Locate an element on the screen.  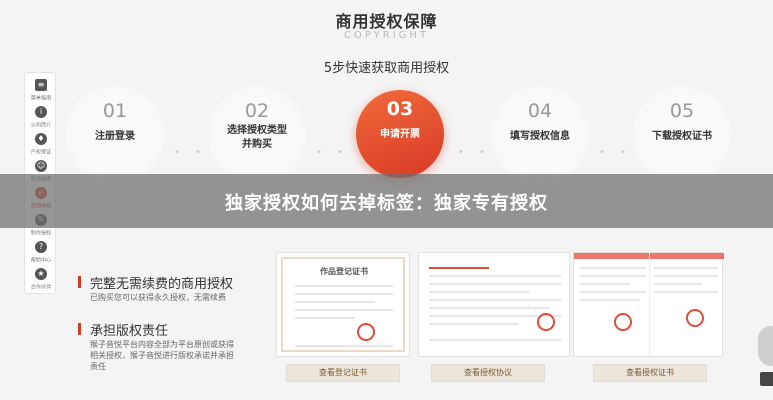
page-tagline: 5步快速获取商用授权 is located at coordinates (386, 68).